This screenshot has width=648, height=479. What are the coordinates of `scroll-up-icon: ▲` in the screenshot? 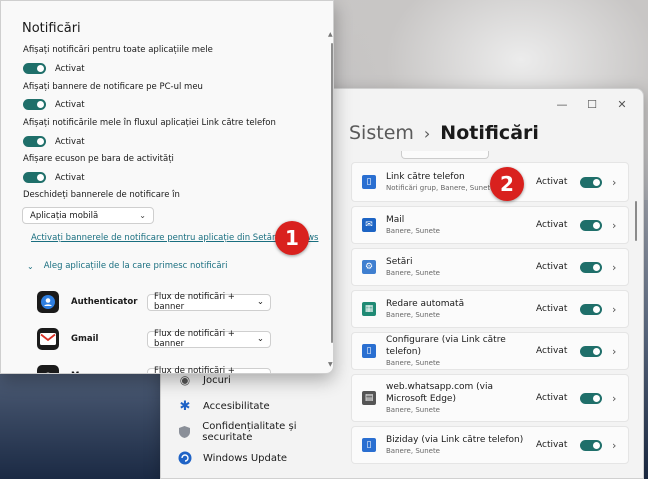 It's located at (330, 34).